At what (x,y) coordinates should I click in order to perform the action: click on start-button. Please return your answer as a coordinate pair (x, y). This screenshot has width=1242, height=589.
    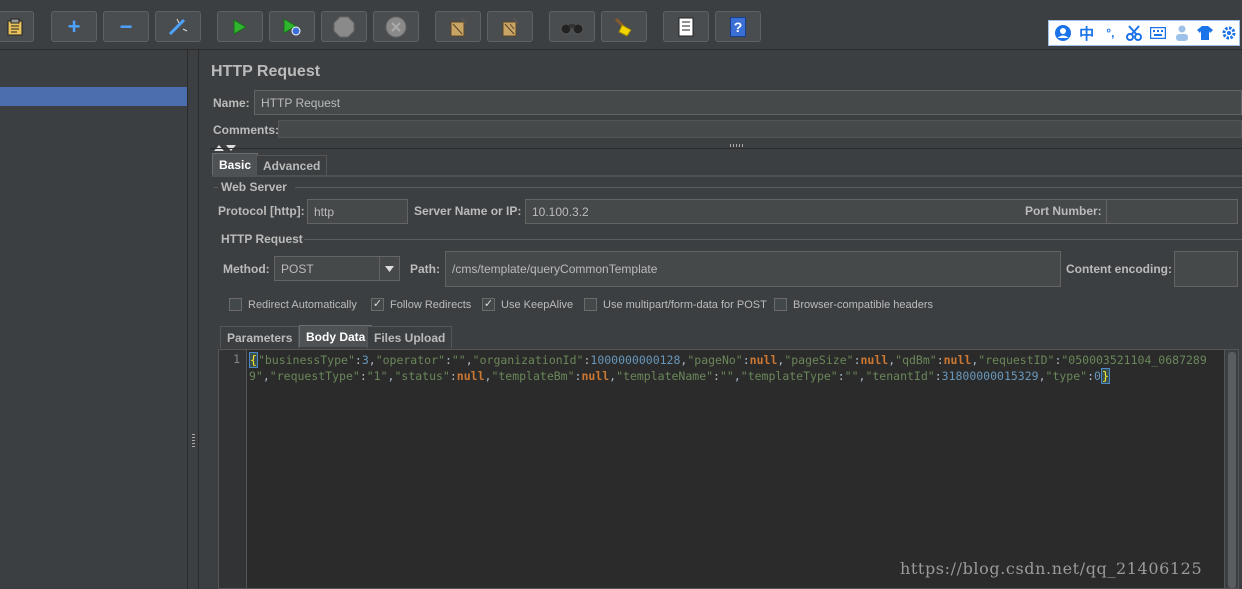
    Looking at the image, I should click on (240, 26).